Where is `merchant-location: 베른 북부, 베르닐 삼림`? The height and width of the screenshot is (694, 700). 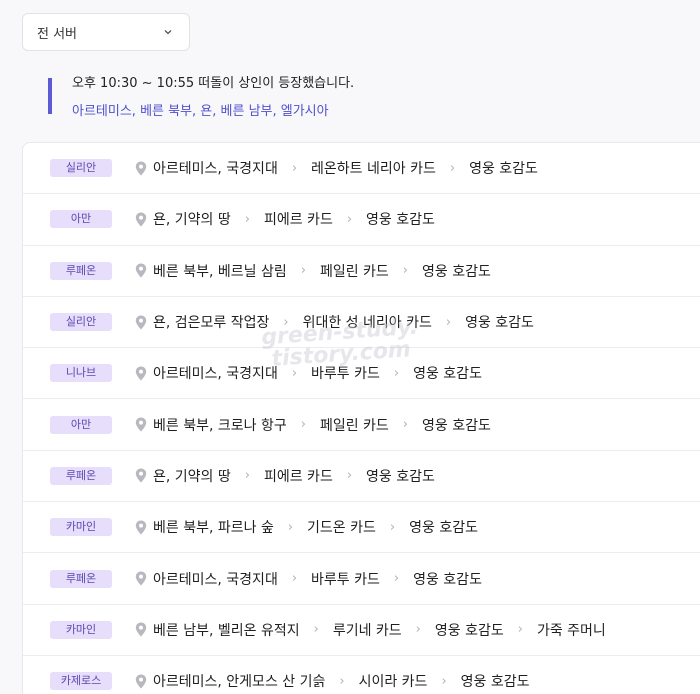 merchant-location: 베른 북부, 베르닐 삼림 is located at coordinates (220, 271).